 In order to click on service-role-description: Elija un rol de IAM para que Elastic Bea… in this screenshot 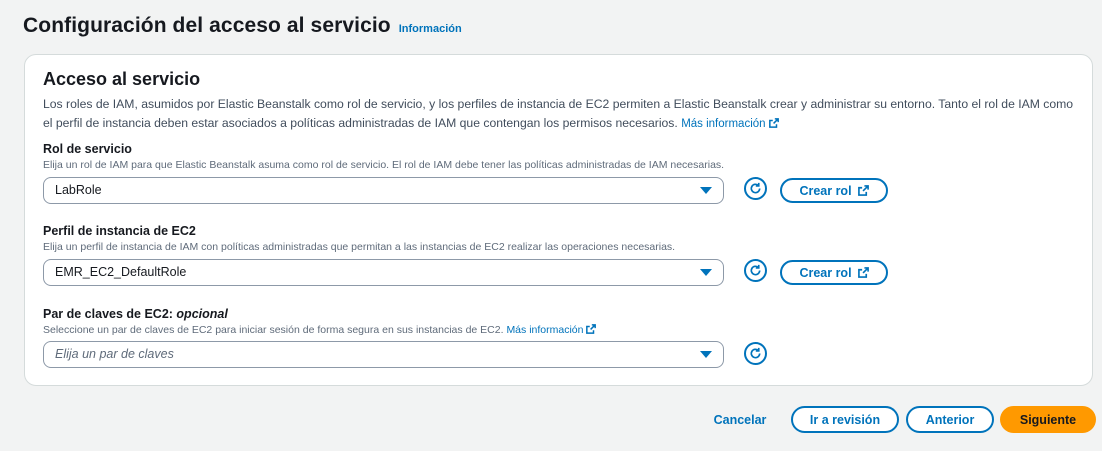, I will do `click(384, 165)`.